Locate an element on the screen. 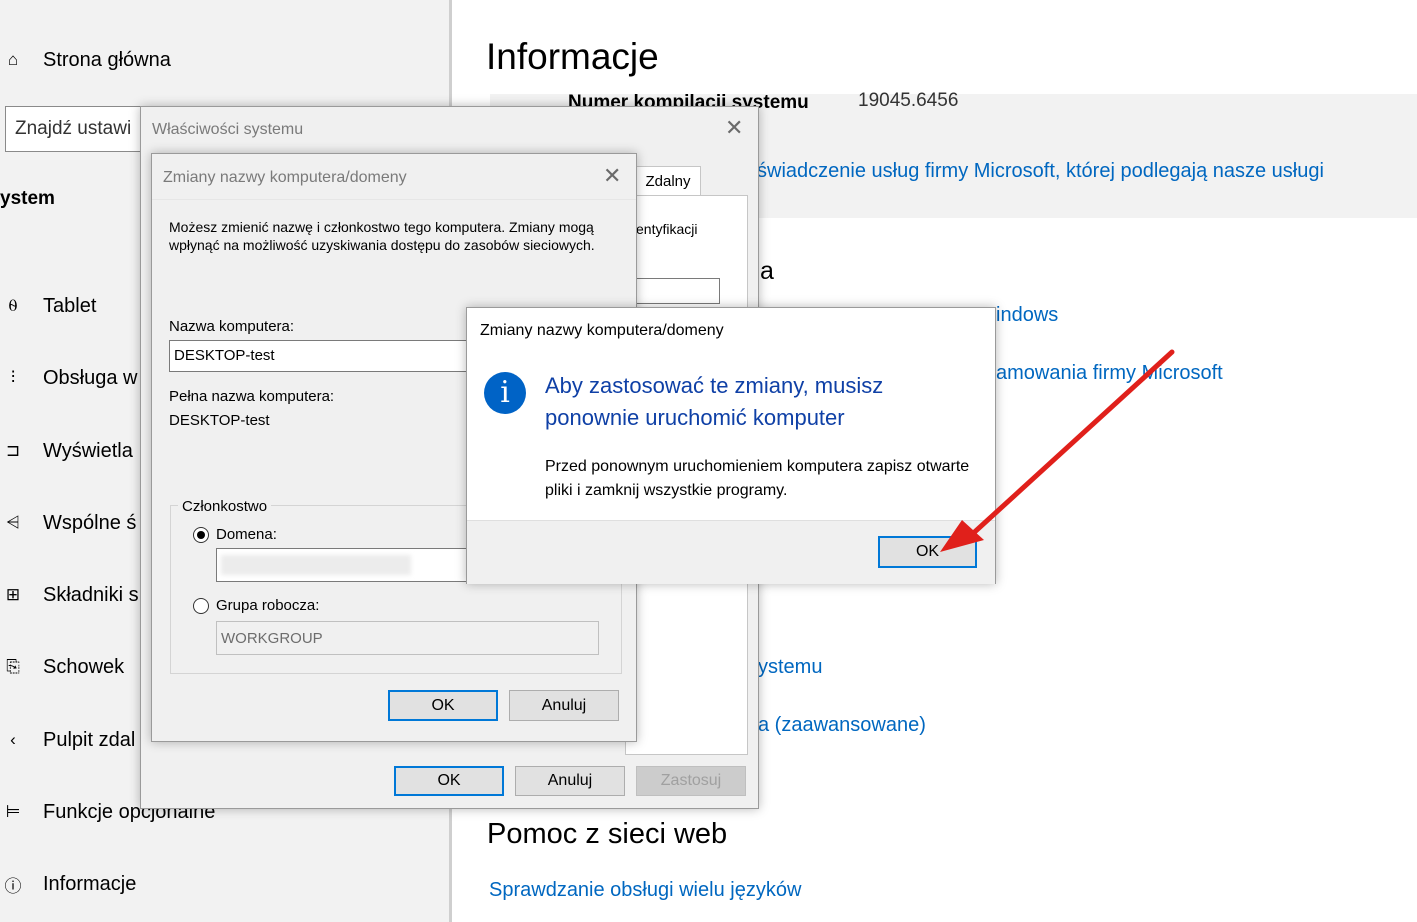  annotation-arrow-icon is located at coordinates (1057, 450).